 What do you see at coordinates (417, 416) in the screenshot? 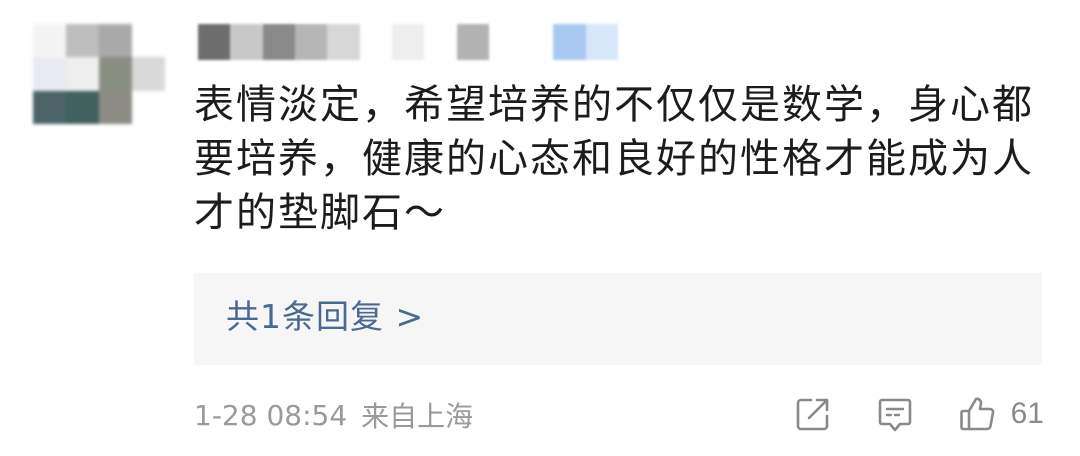
I see `comment-location: 来自上海` at bounding box center [417, 416].